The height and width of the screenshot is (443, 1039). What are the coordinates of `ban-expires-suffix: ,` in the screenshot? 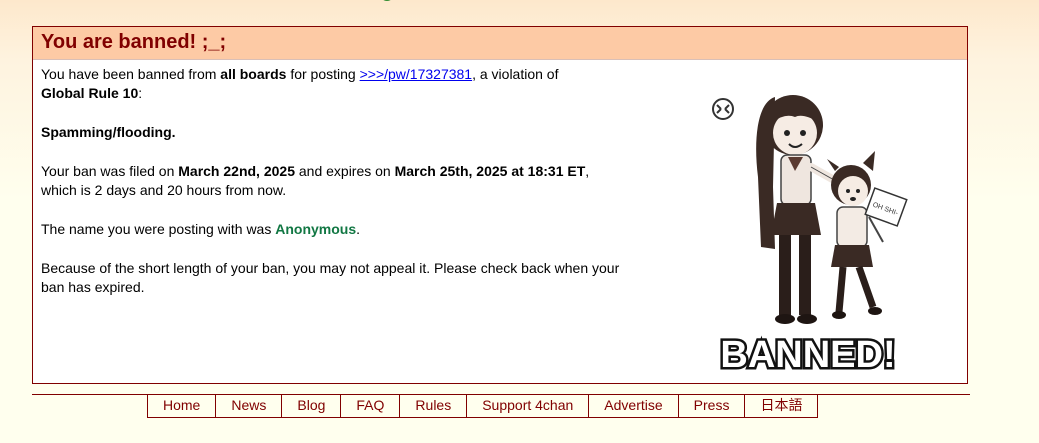 It's located at (587, 171).